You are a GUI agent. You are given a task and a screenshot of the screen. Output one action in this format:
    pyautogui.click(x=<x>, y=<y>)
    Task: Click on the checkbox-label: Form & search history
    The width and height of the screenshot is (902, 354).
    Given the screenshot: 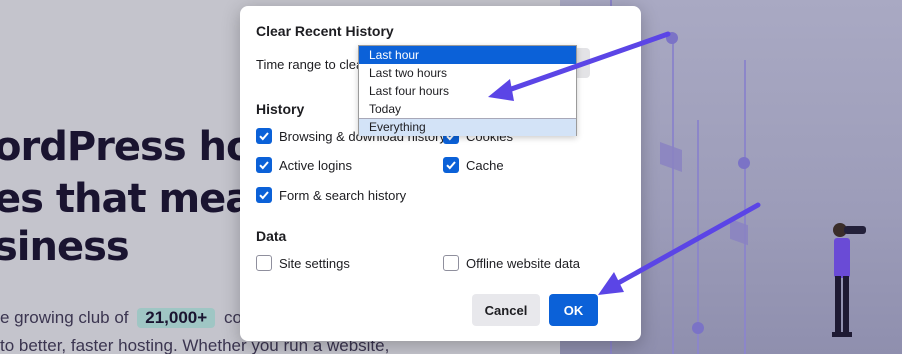 What is the action you would take?
    pyautogui.click(x=343, y=195)
    